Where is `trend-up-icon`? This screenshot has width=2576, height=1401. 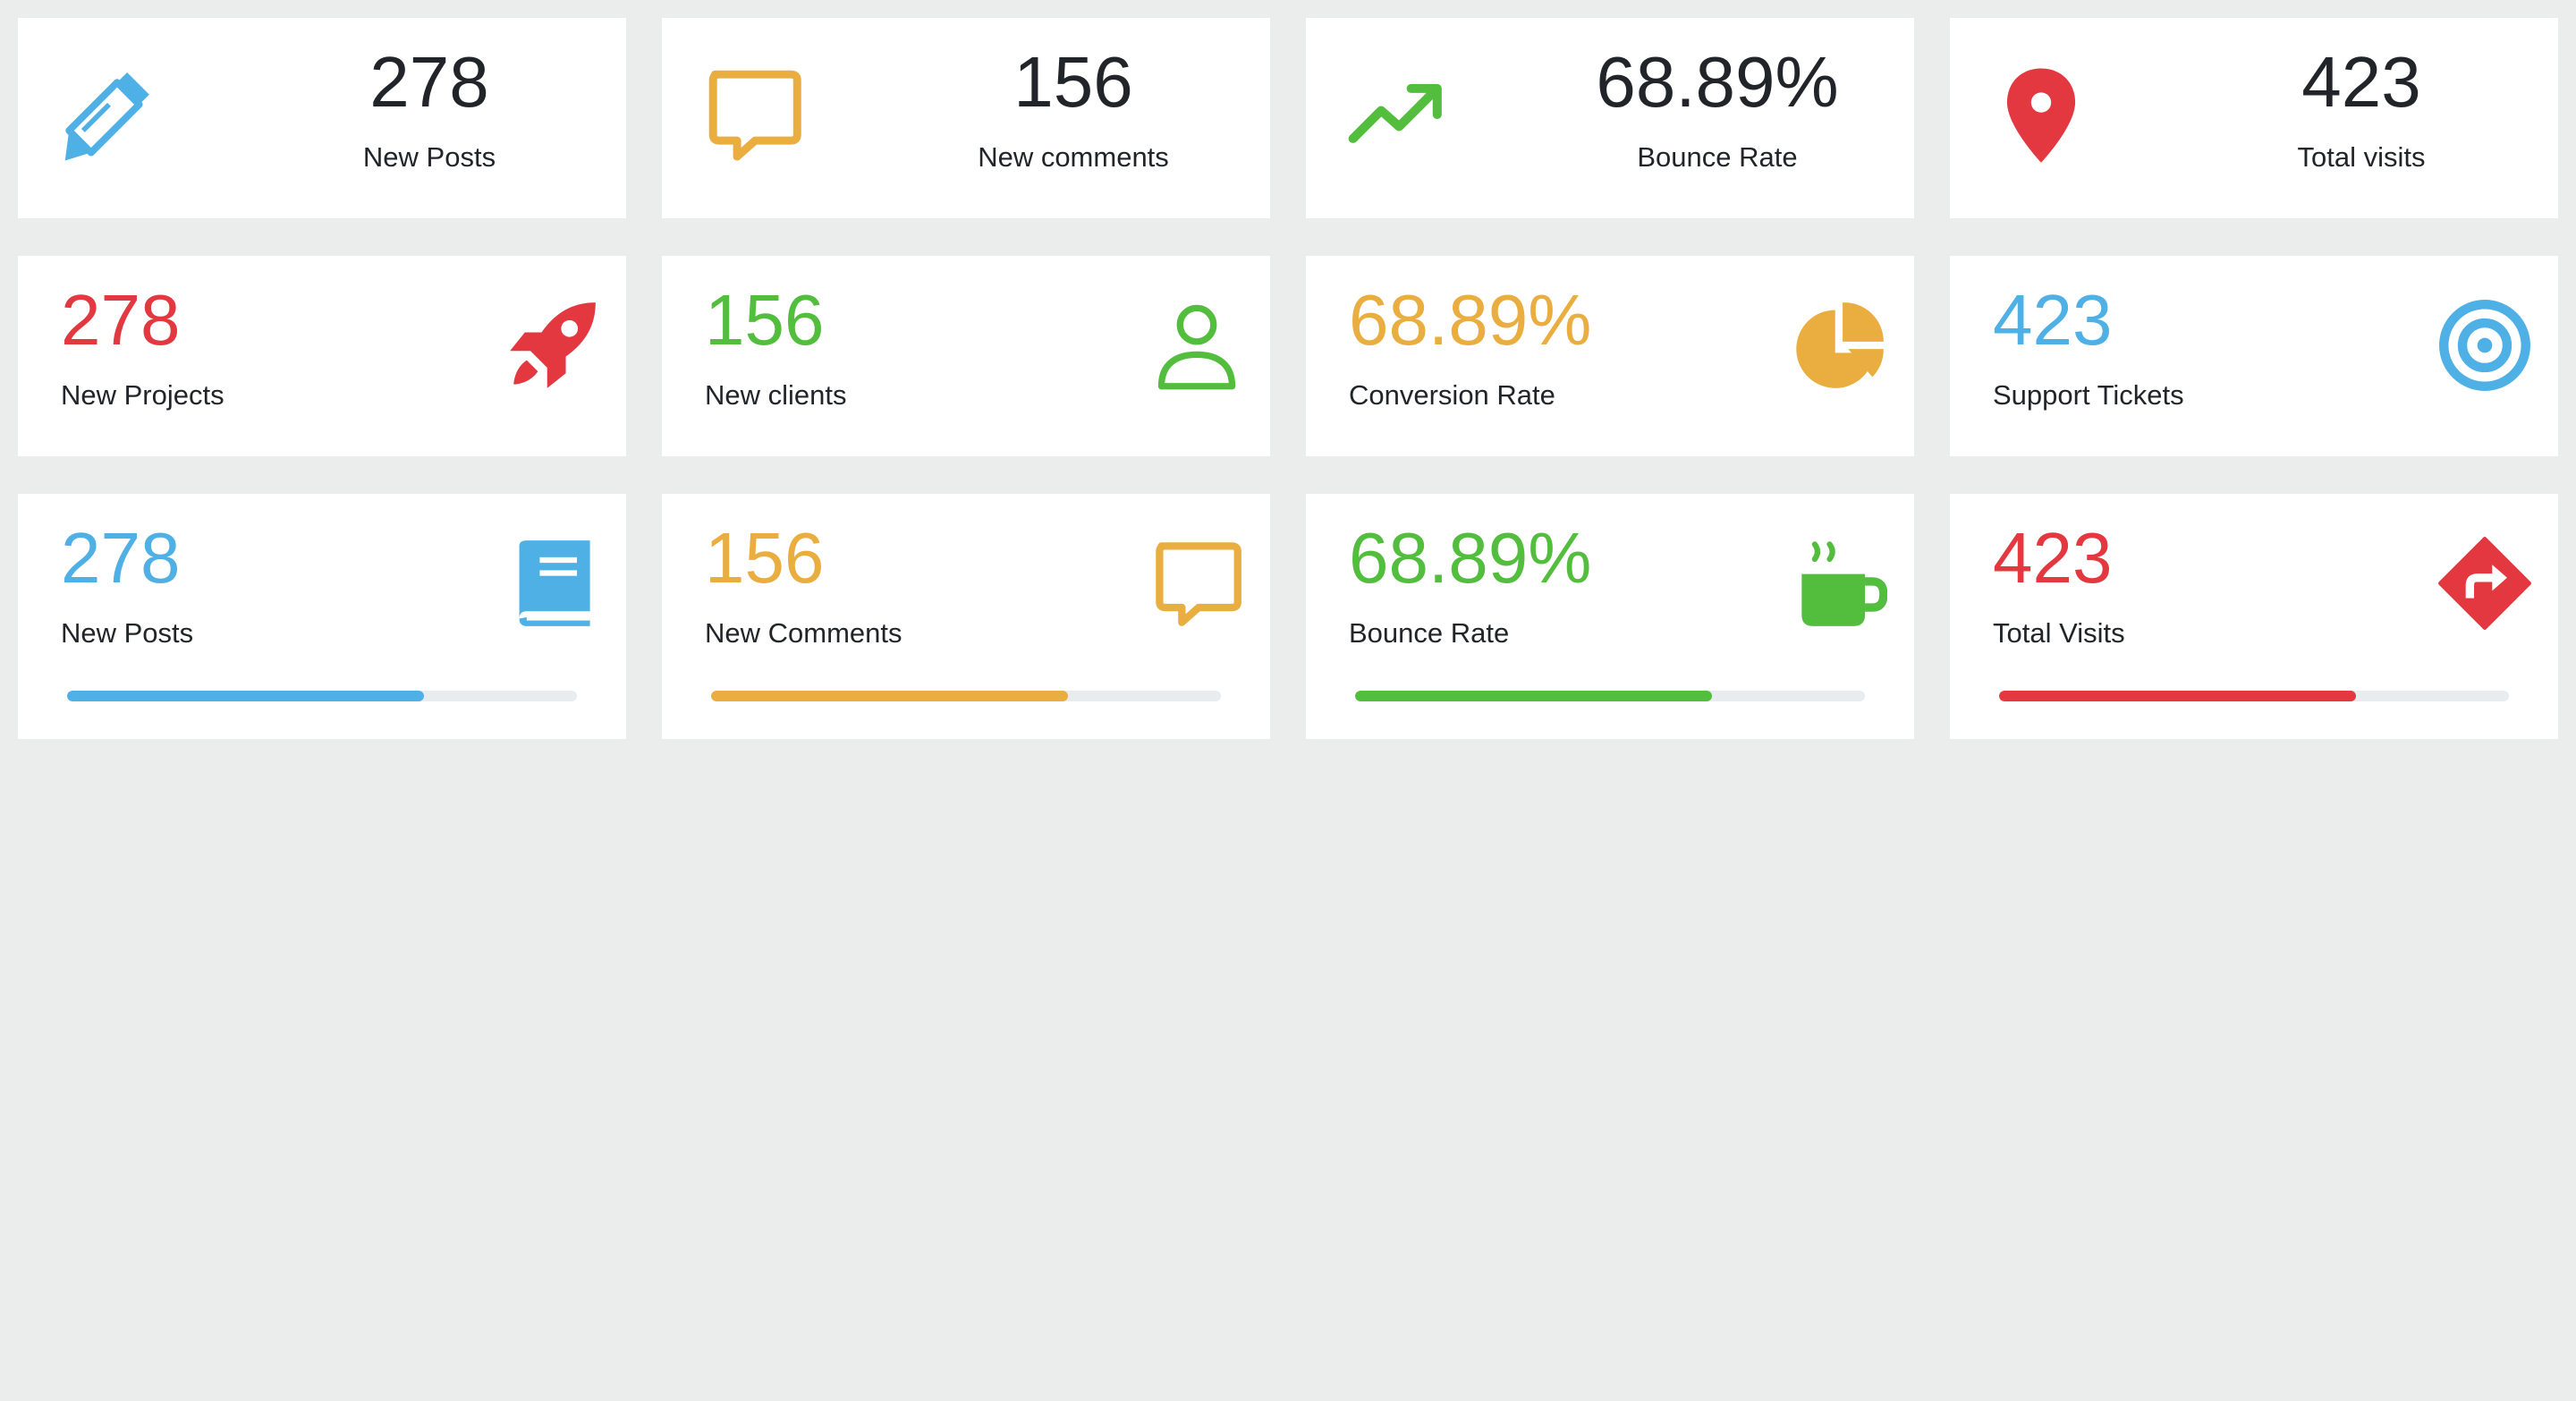
trend-up-icon is located at coordinates (1397, 114).